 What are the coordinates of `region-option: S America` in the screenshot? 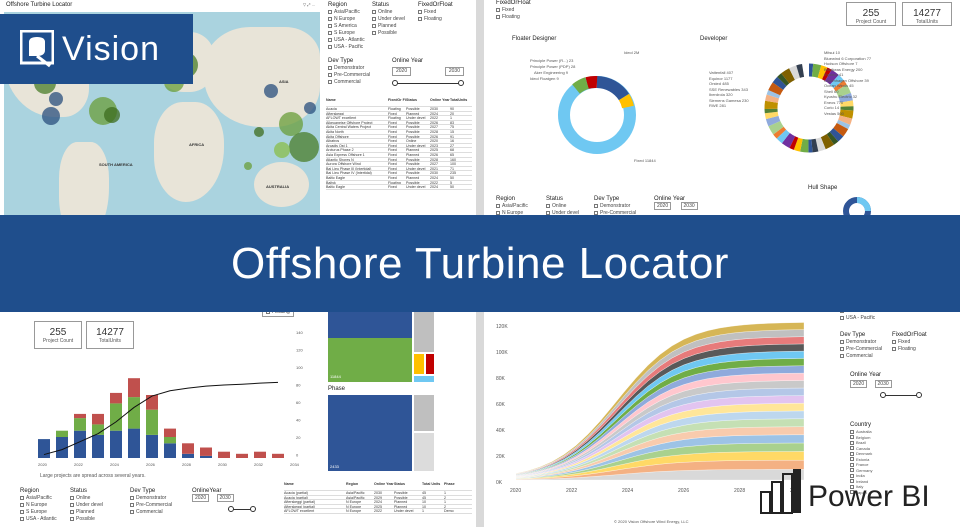 It's located at (346, 26).